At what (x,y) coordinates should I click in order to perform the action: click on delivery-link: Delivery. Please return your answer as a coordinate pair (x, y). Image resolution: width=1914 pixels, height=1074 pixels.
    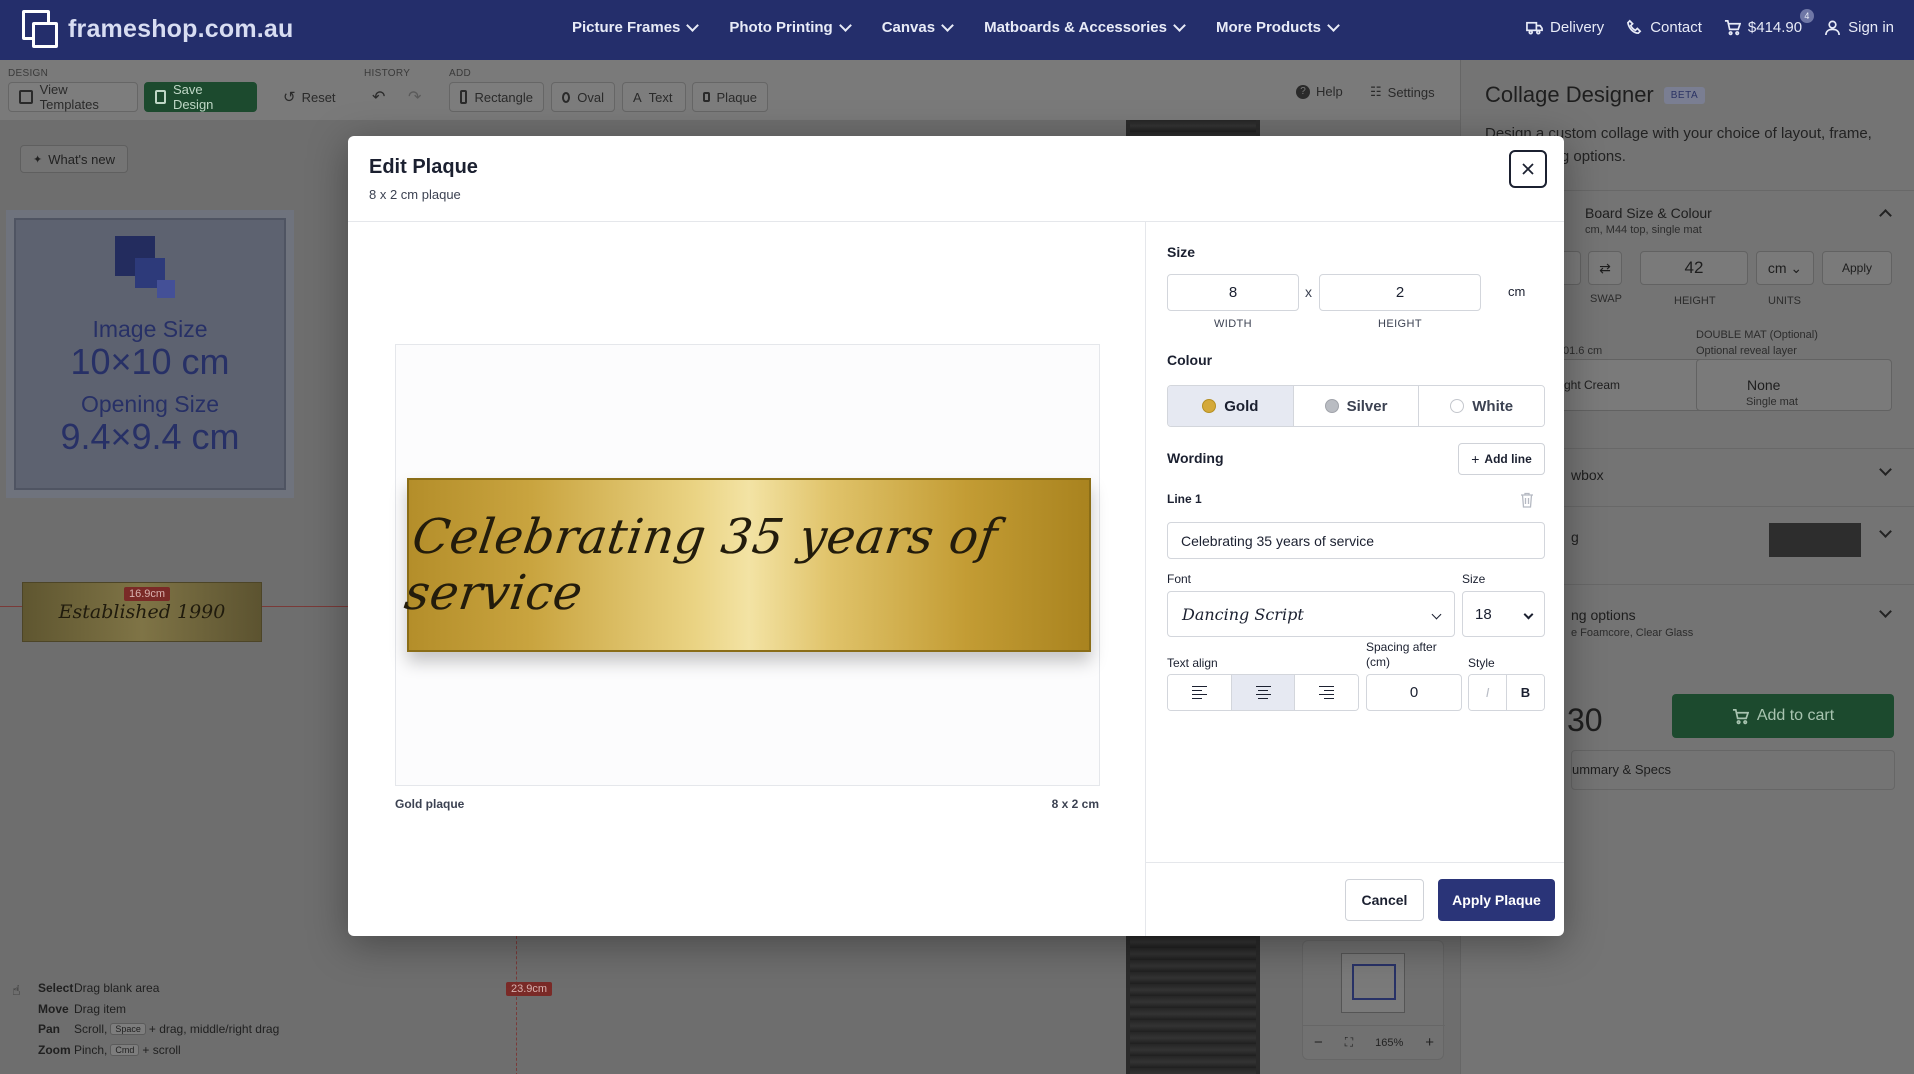
    Looking at the image, I should click on (1565, 27).